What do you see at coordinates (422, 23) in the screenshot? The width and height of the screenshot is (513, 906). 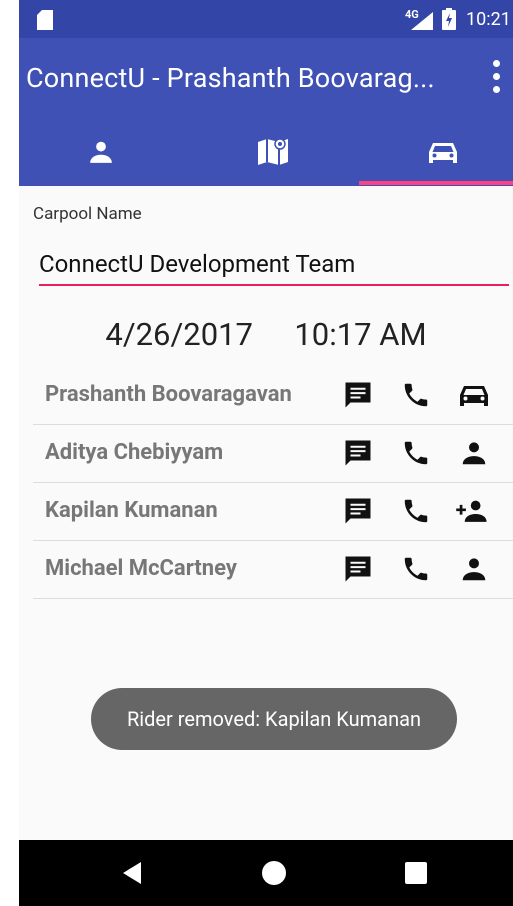 I see `signal-icon` at bounding box center [422, 23].